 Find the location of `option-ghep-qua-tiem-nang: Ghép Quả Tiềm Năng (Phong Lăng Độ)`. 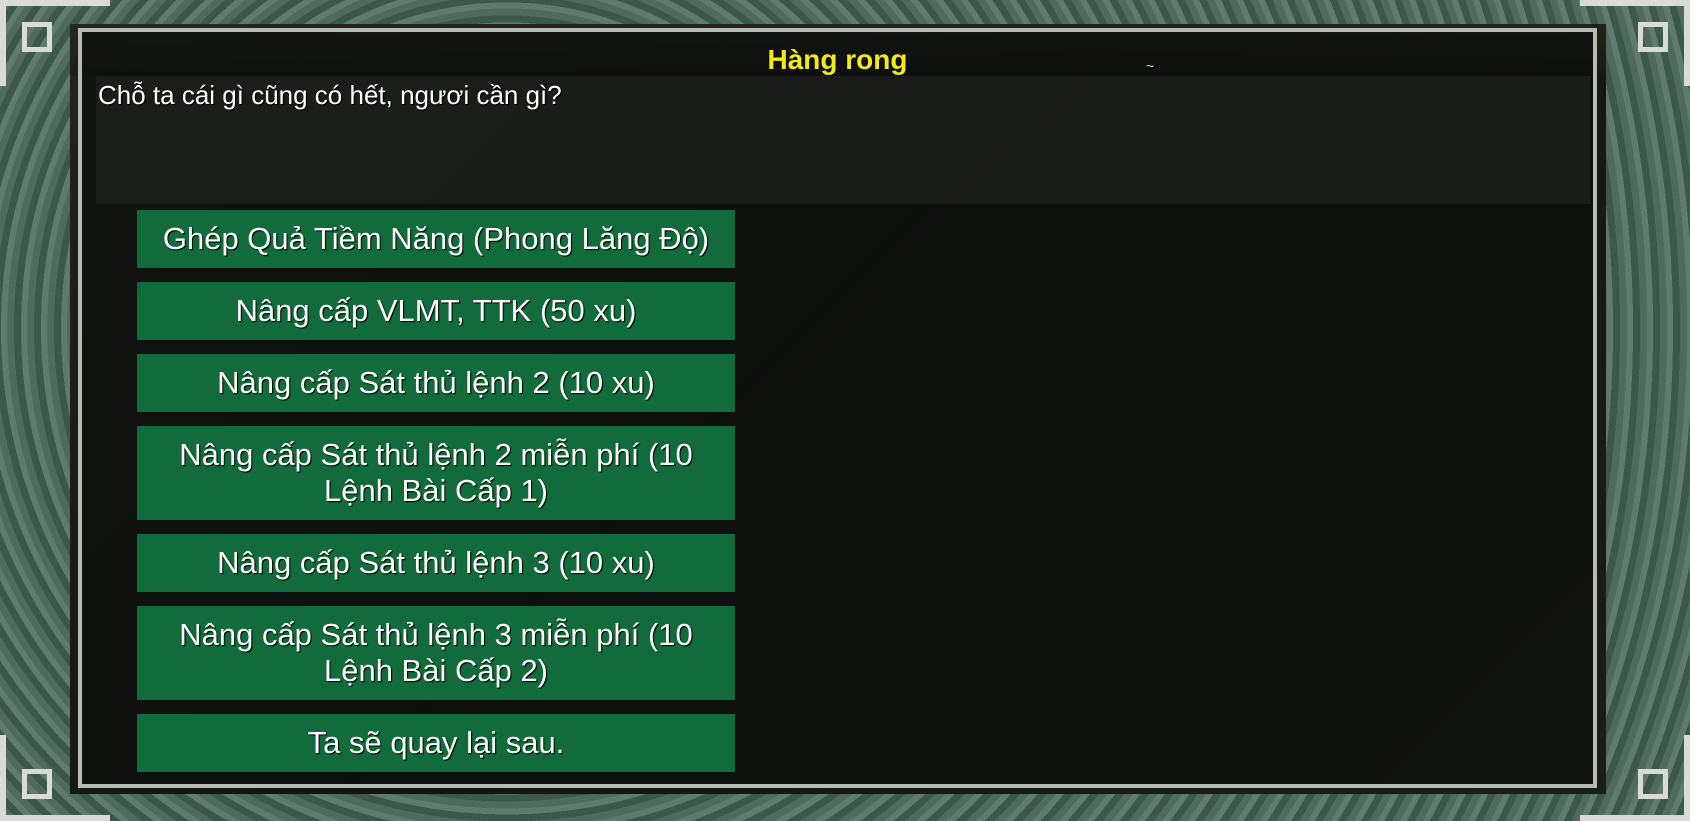

option-ghep-qua-tiem-nang: Ghép Quả Tiềm Năng (Phong Lăng Độ) is located at coordinates (436, 239).